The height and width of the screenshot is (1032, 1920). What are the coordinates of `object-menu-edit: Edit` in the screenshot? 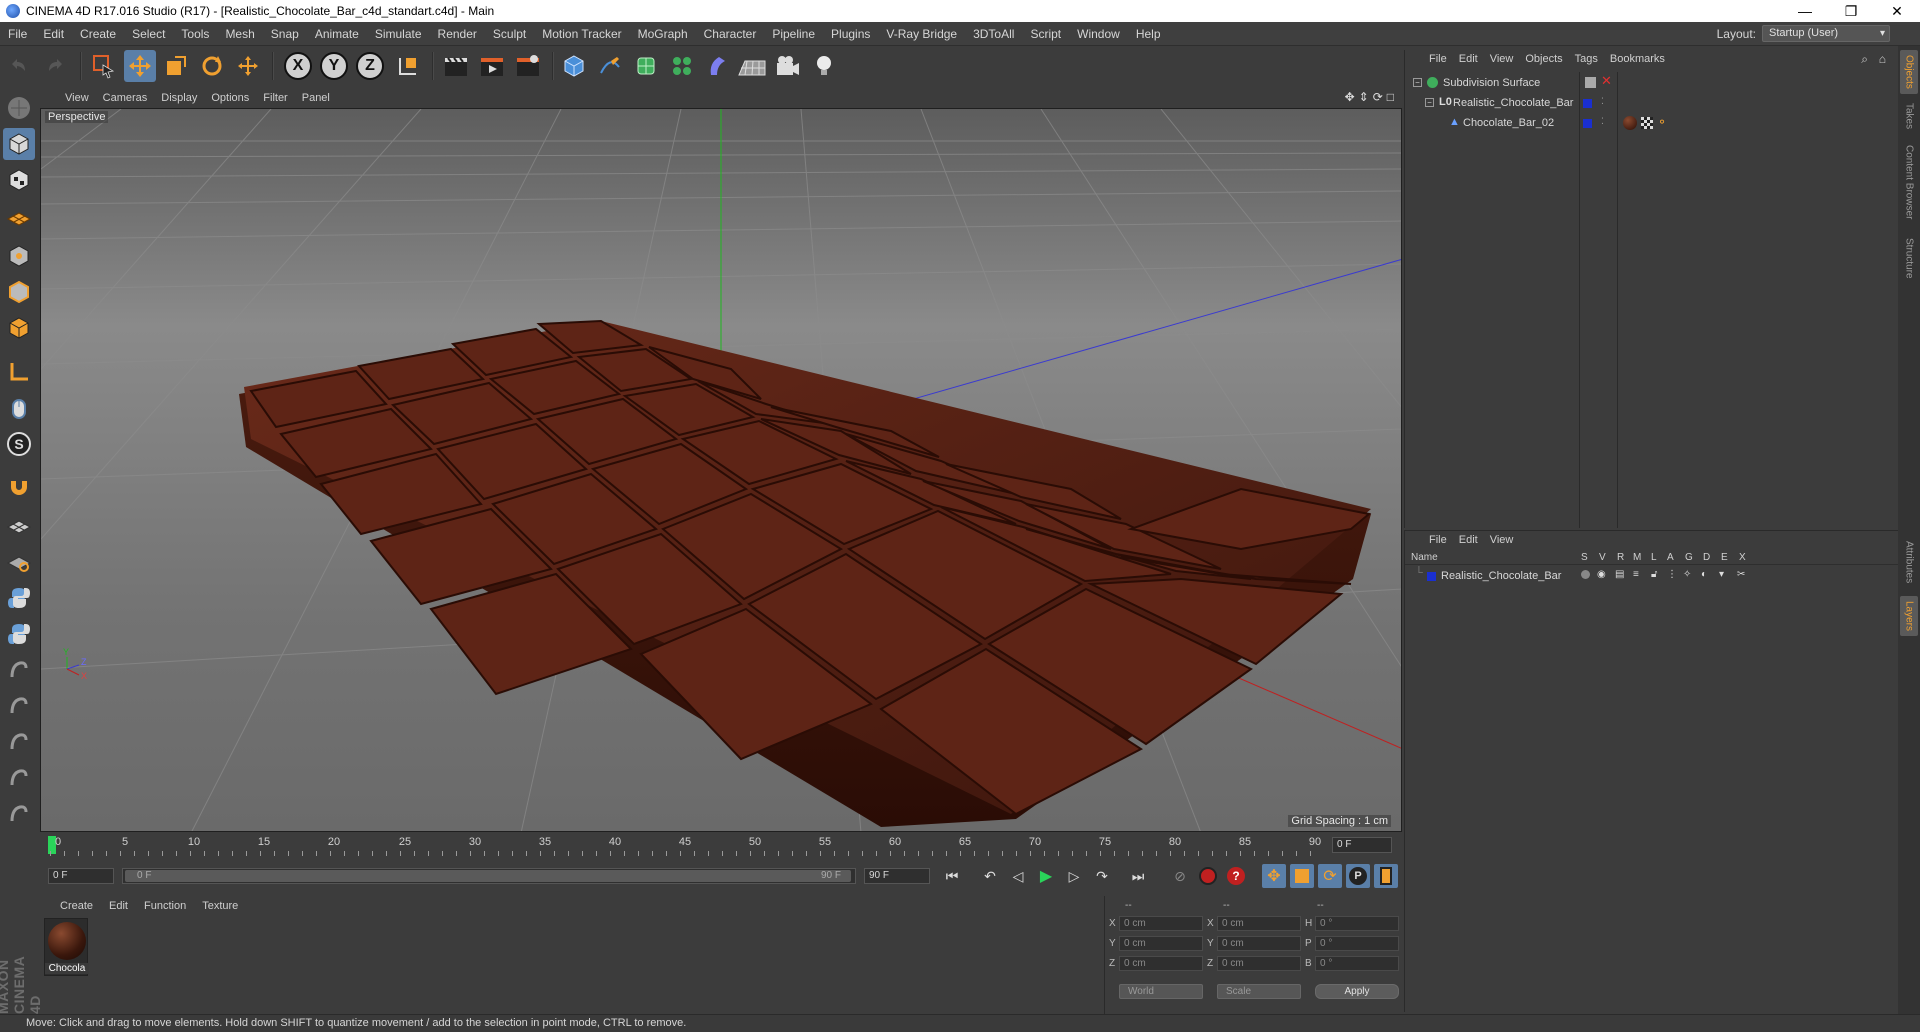 It's located at (1468, 59).